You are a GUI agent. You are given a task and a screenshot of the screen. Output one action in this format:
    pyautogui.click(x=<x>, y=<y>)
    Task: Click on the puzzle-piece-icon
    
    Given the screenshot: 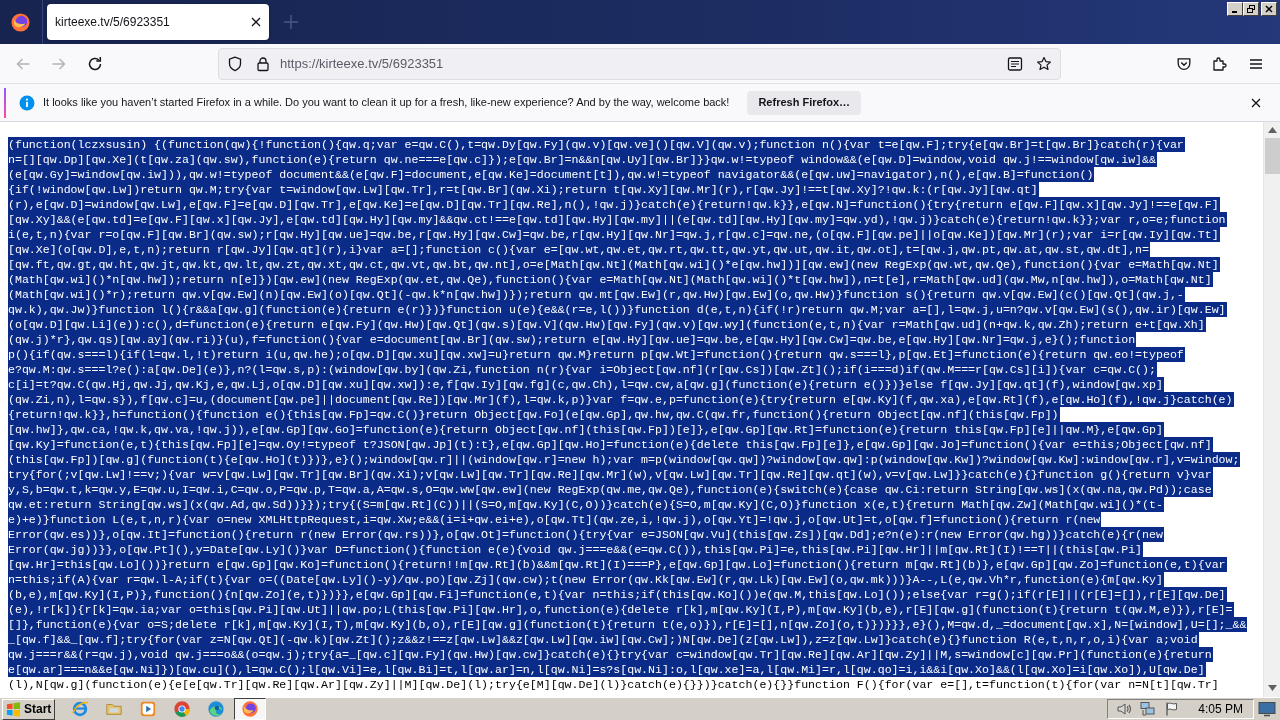 What is the action you would take?
    pyautogui.click(x=1220, y=63)
    